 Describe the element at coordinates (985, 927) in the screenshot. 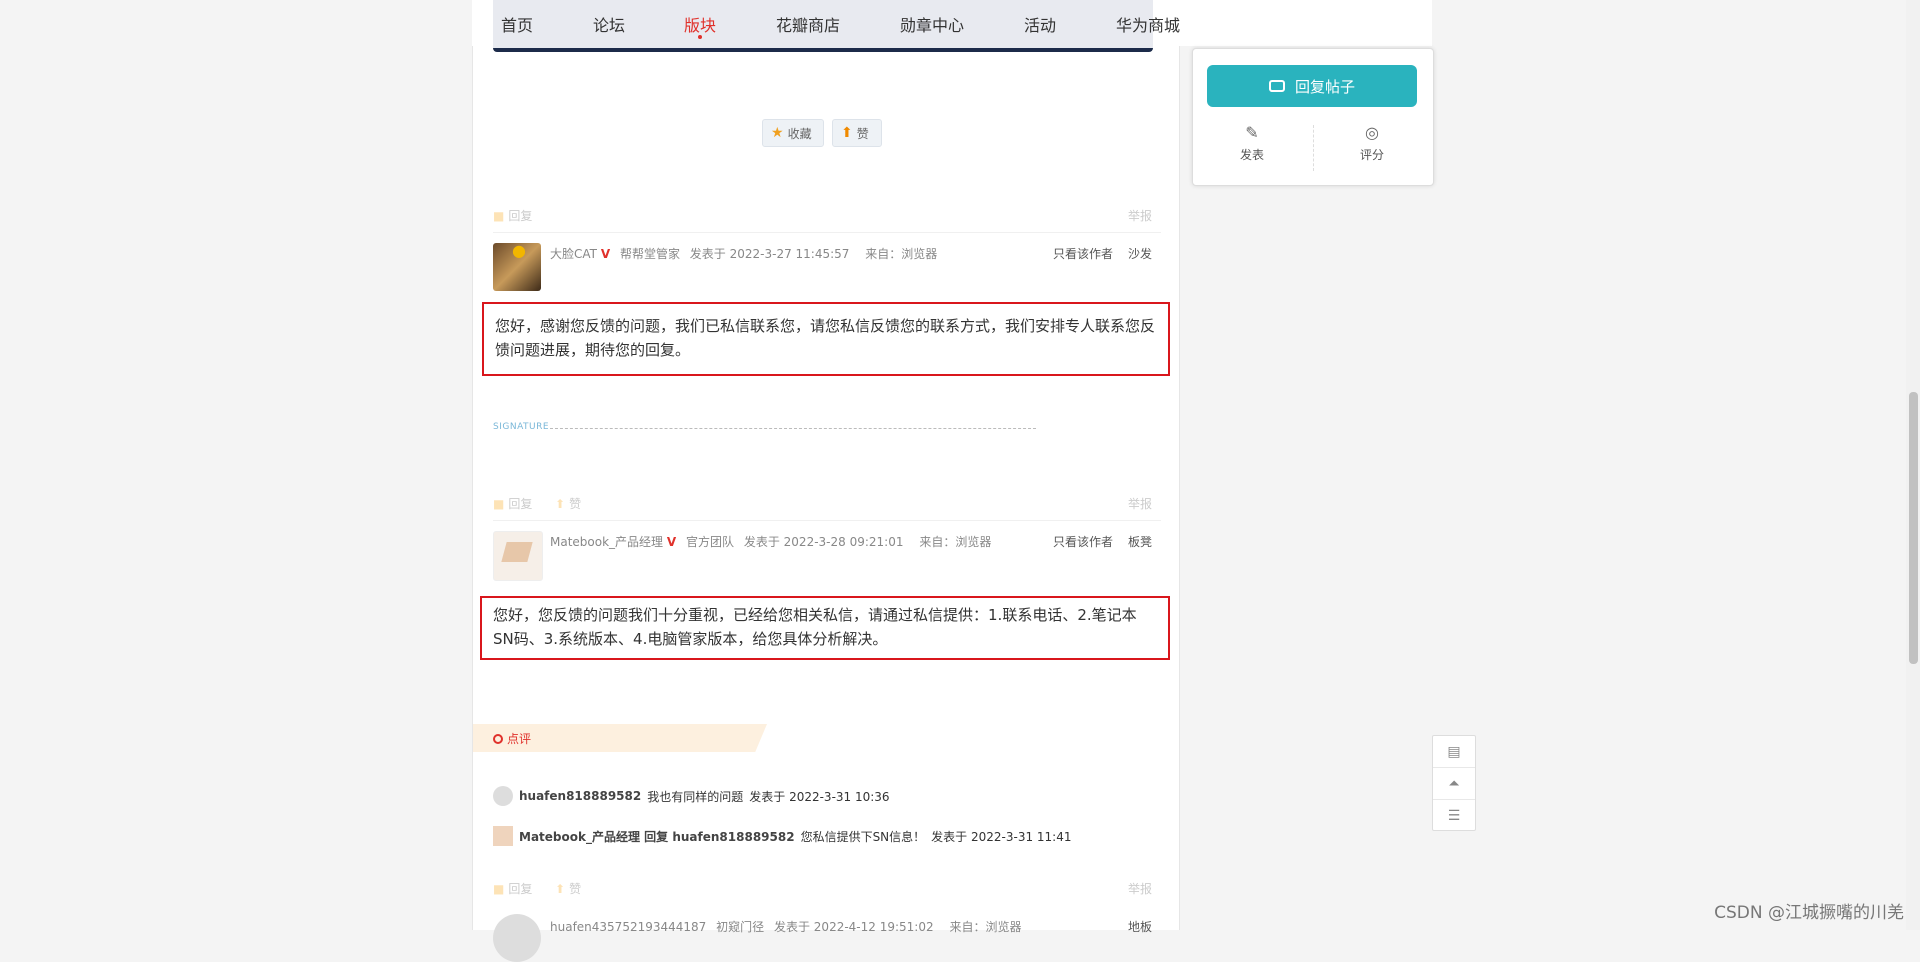

I see `post3-source: 来自：浏览器` at that location.